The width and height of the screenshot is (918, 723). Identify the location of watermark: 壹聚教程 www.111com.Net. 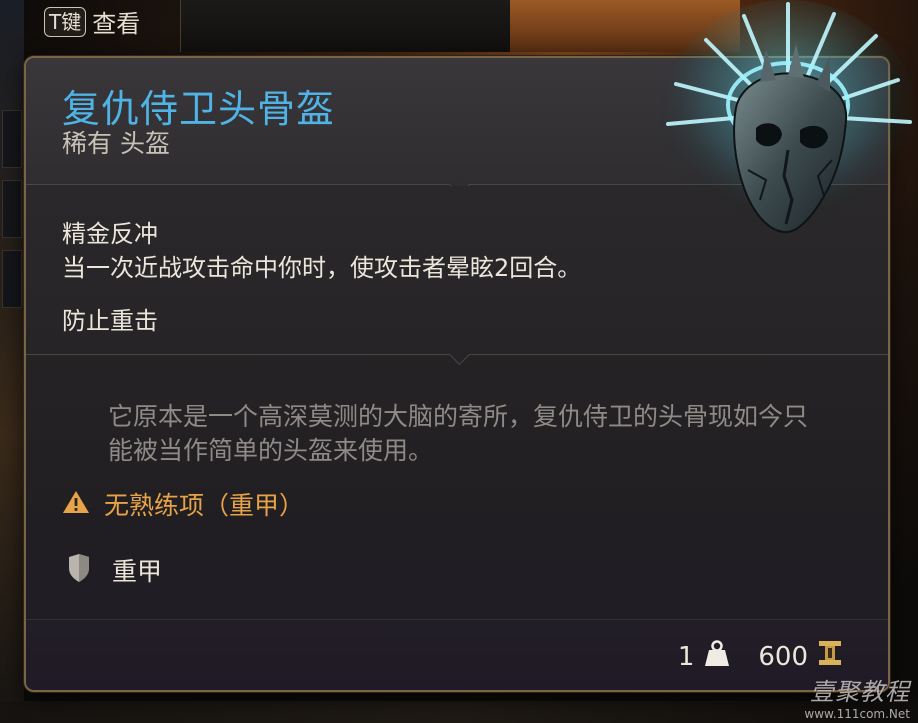
(857, 696).